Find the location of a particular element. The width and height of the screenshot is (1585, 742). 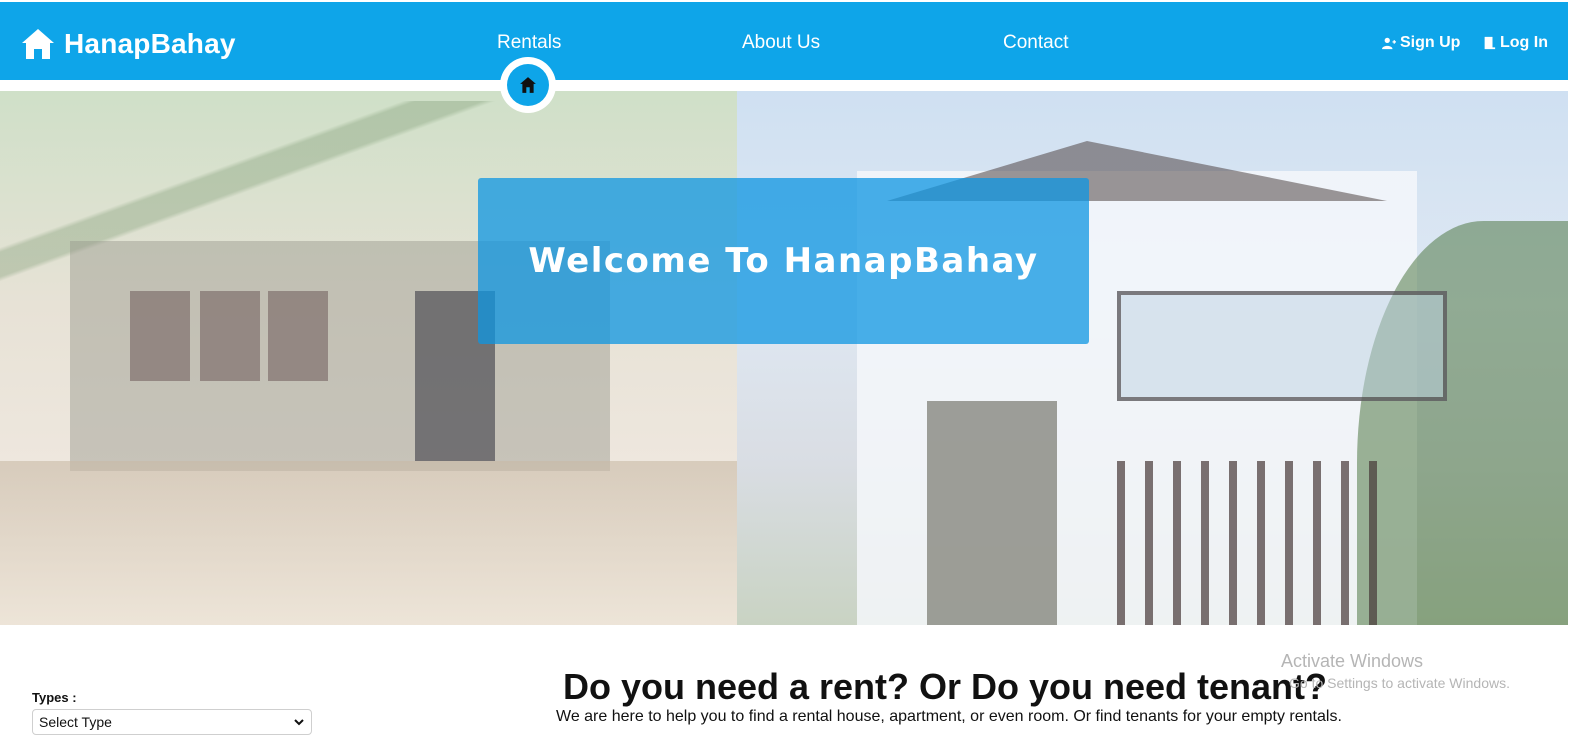

brand-logo: HanapBahay is located at coordinates (128, 44).